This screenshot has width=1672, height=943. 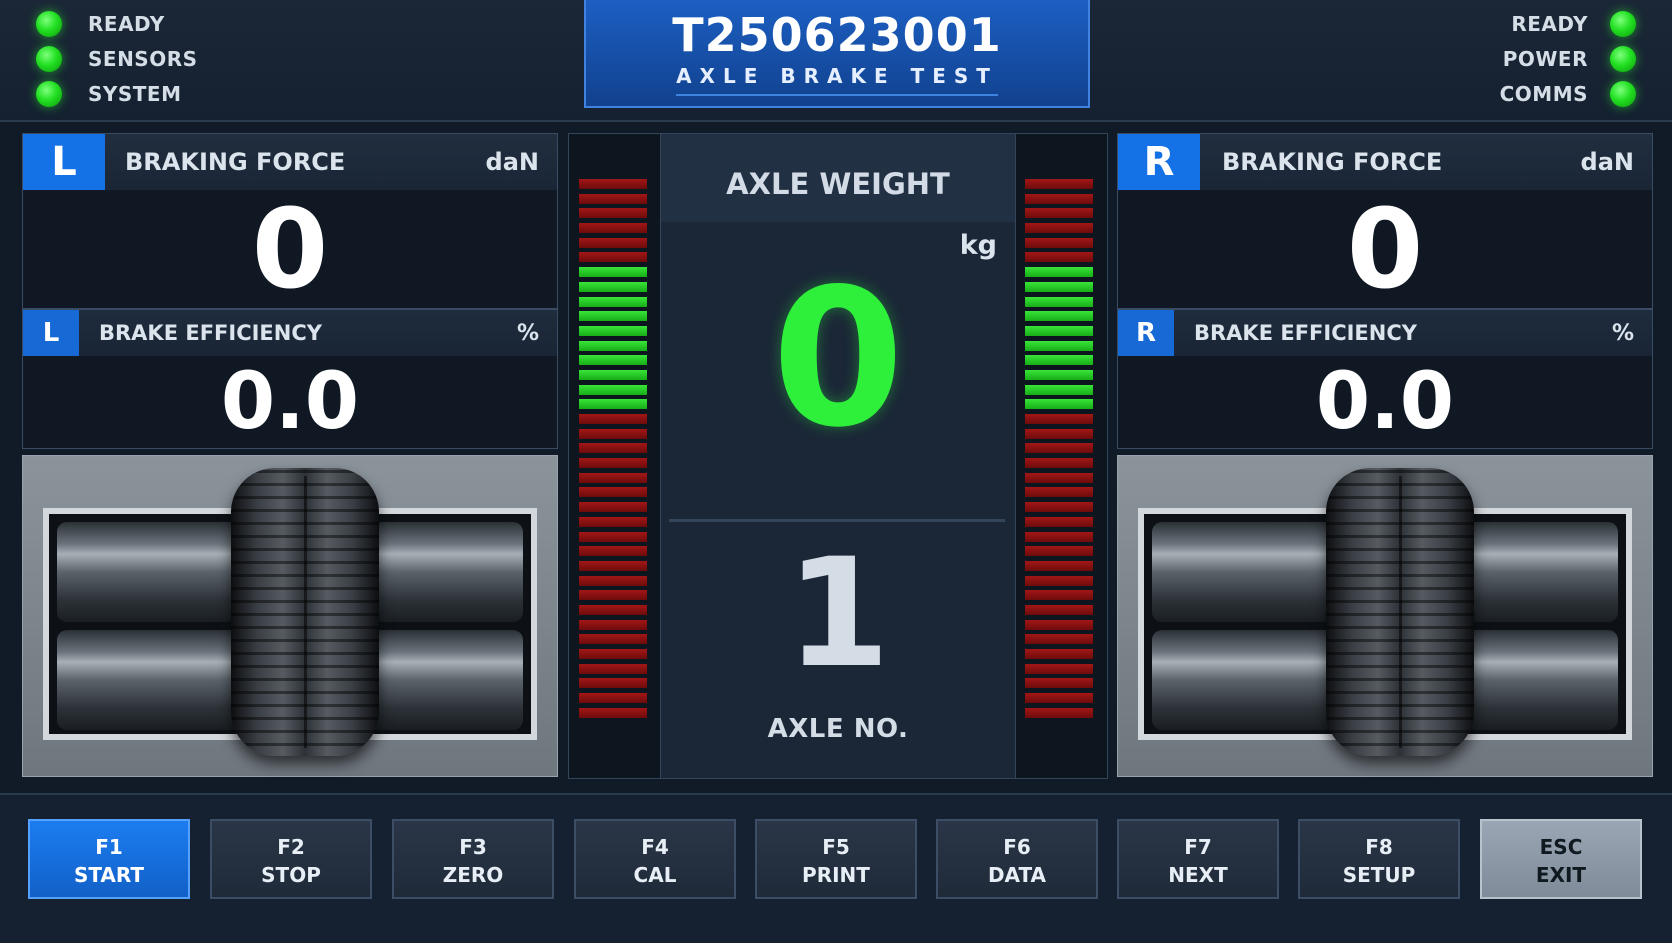 What do you see at coordinates (1568, 94) in the screenshot?
I see `status-comms: COMMS` at bounding box center [1568, 94].